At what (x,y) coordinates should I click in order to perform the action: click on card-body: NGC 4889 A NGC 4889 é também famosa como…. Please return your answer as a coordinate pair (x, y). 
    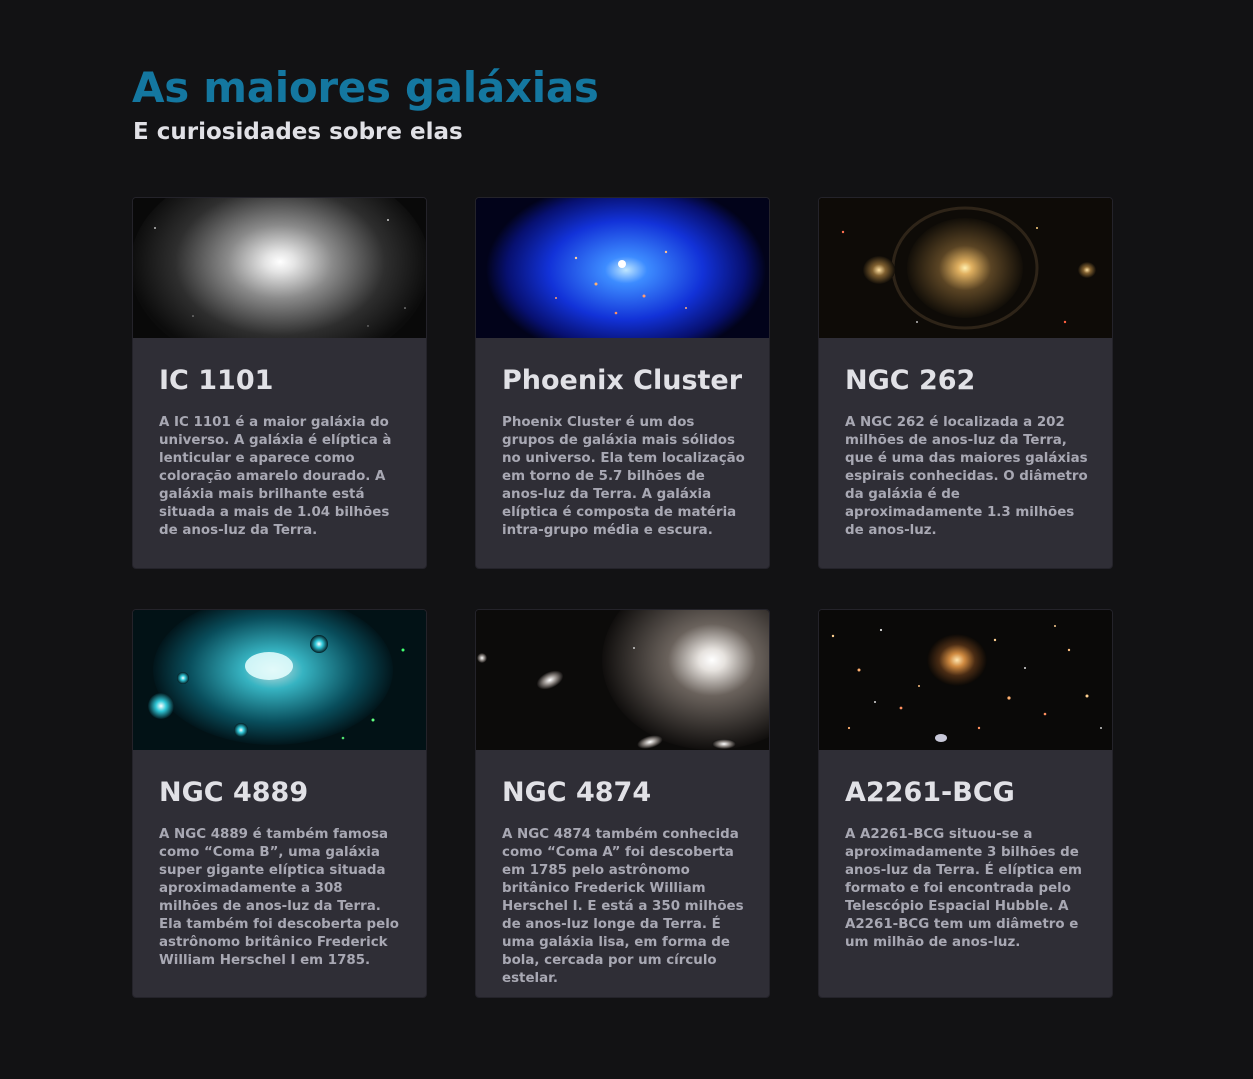
    Looking at the image, I should click on (279, 860).